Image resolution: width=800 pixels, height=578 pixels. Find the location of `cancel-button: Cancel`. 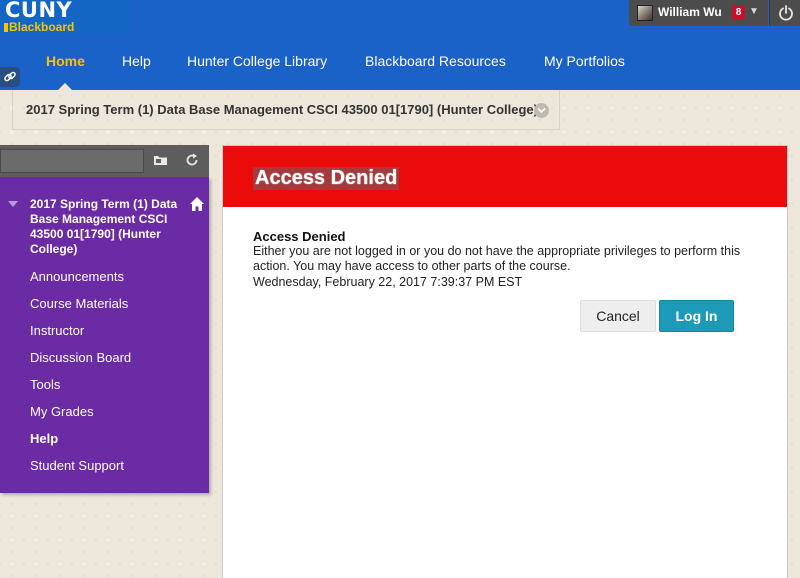

cancel-button: Cancel is located at coordinates (618, 316).